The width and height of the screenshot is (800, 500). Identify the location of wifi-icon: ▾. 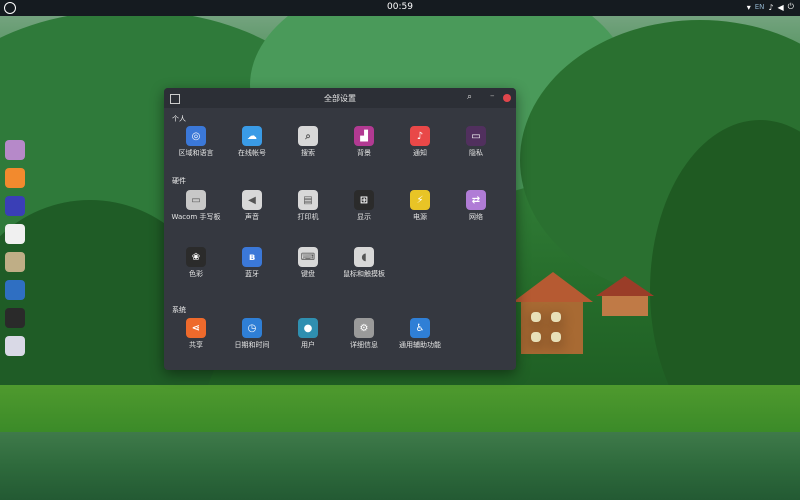
(749, 7).